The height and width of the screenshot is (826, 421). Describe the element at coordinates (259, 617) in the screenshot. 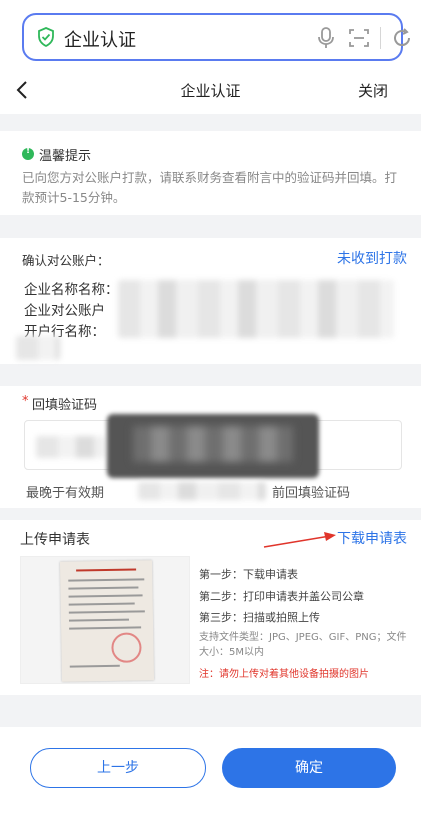

I see `step-three: 第三步：扫描或拍照上传` at that location.